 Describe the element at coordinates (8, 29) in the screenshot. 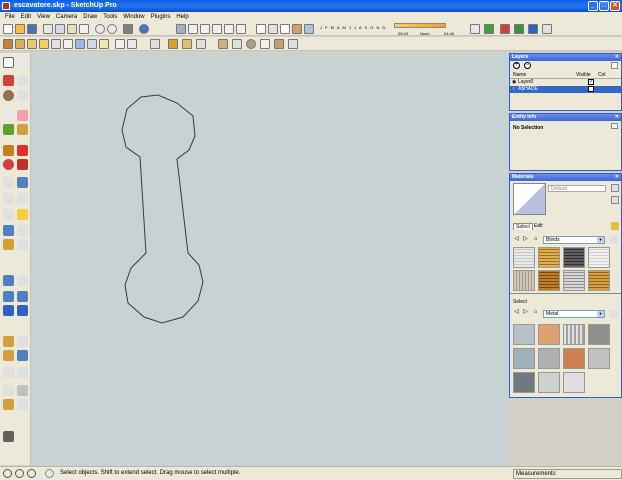

I see `new-file-icon` at that location.